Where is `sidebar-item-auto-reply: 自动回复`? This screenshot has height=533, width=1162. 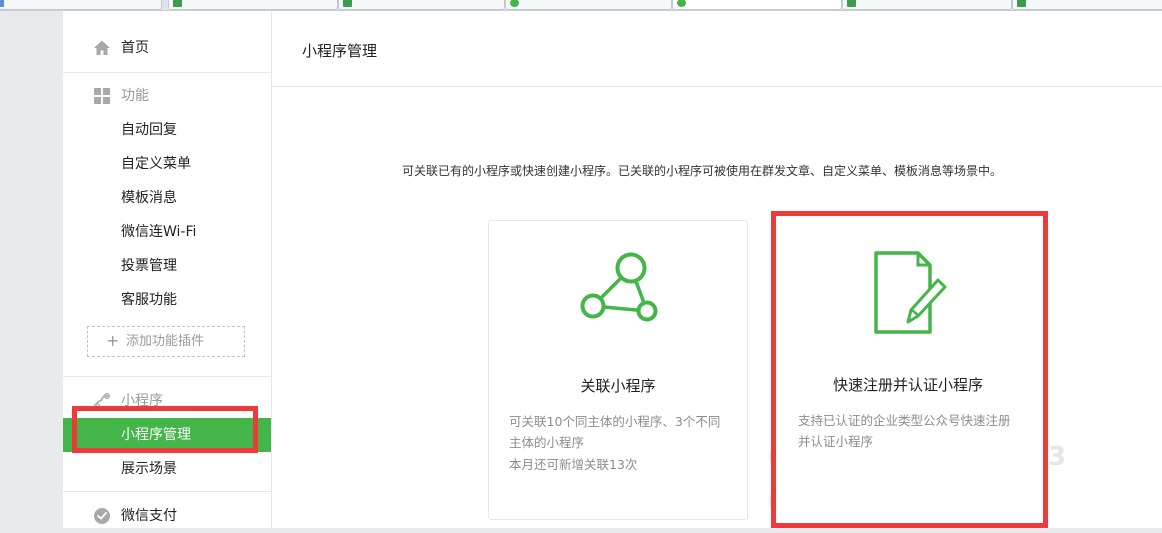
sidebar-item-auto-reply: 自动回复 is located at coordinates (167, 130).